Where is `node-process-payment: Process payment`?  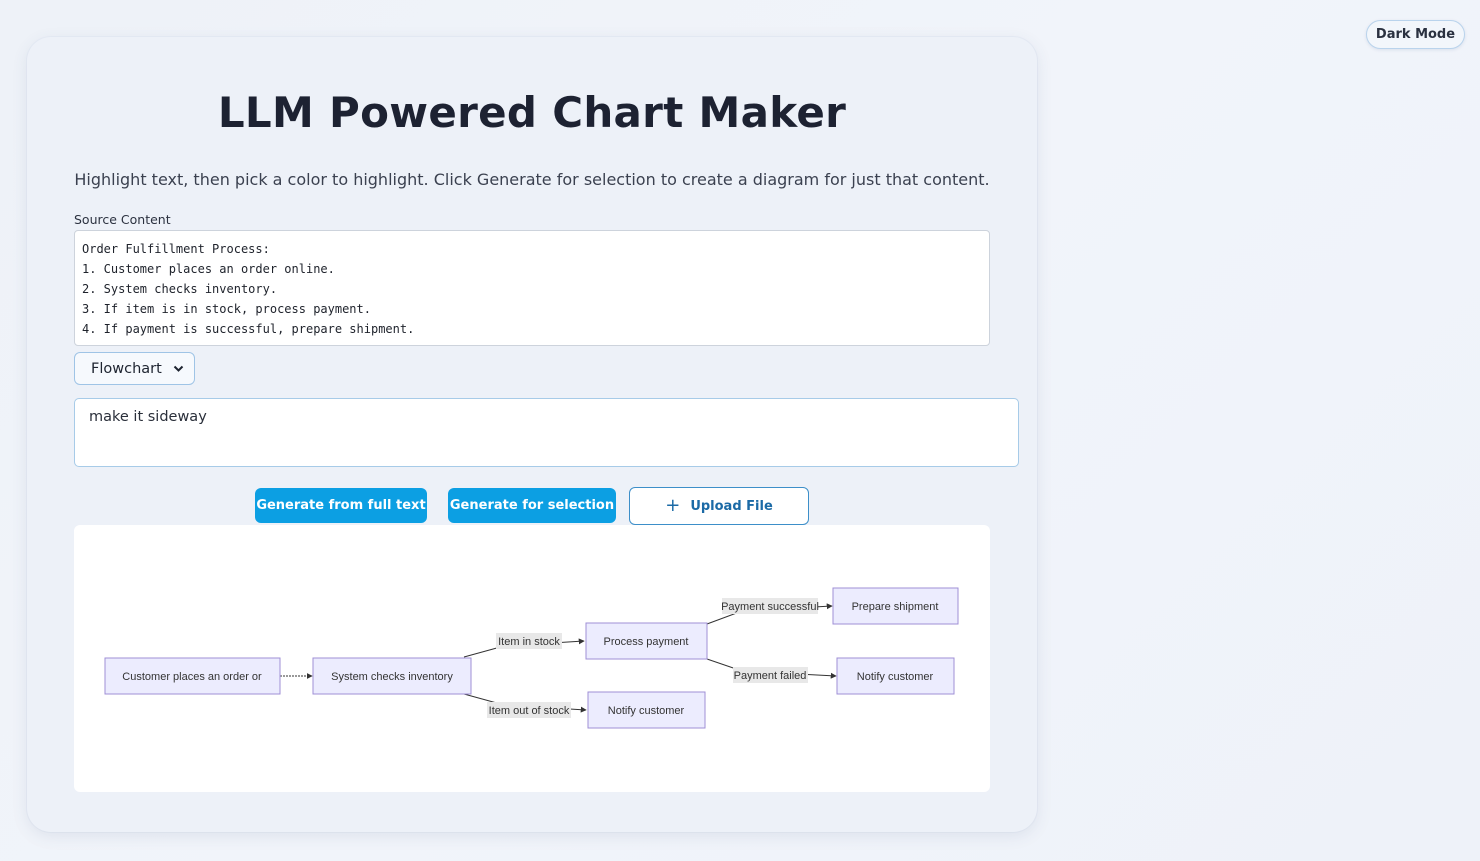
node-process-payment: Process payment is located at coordinates (646, 641).